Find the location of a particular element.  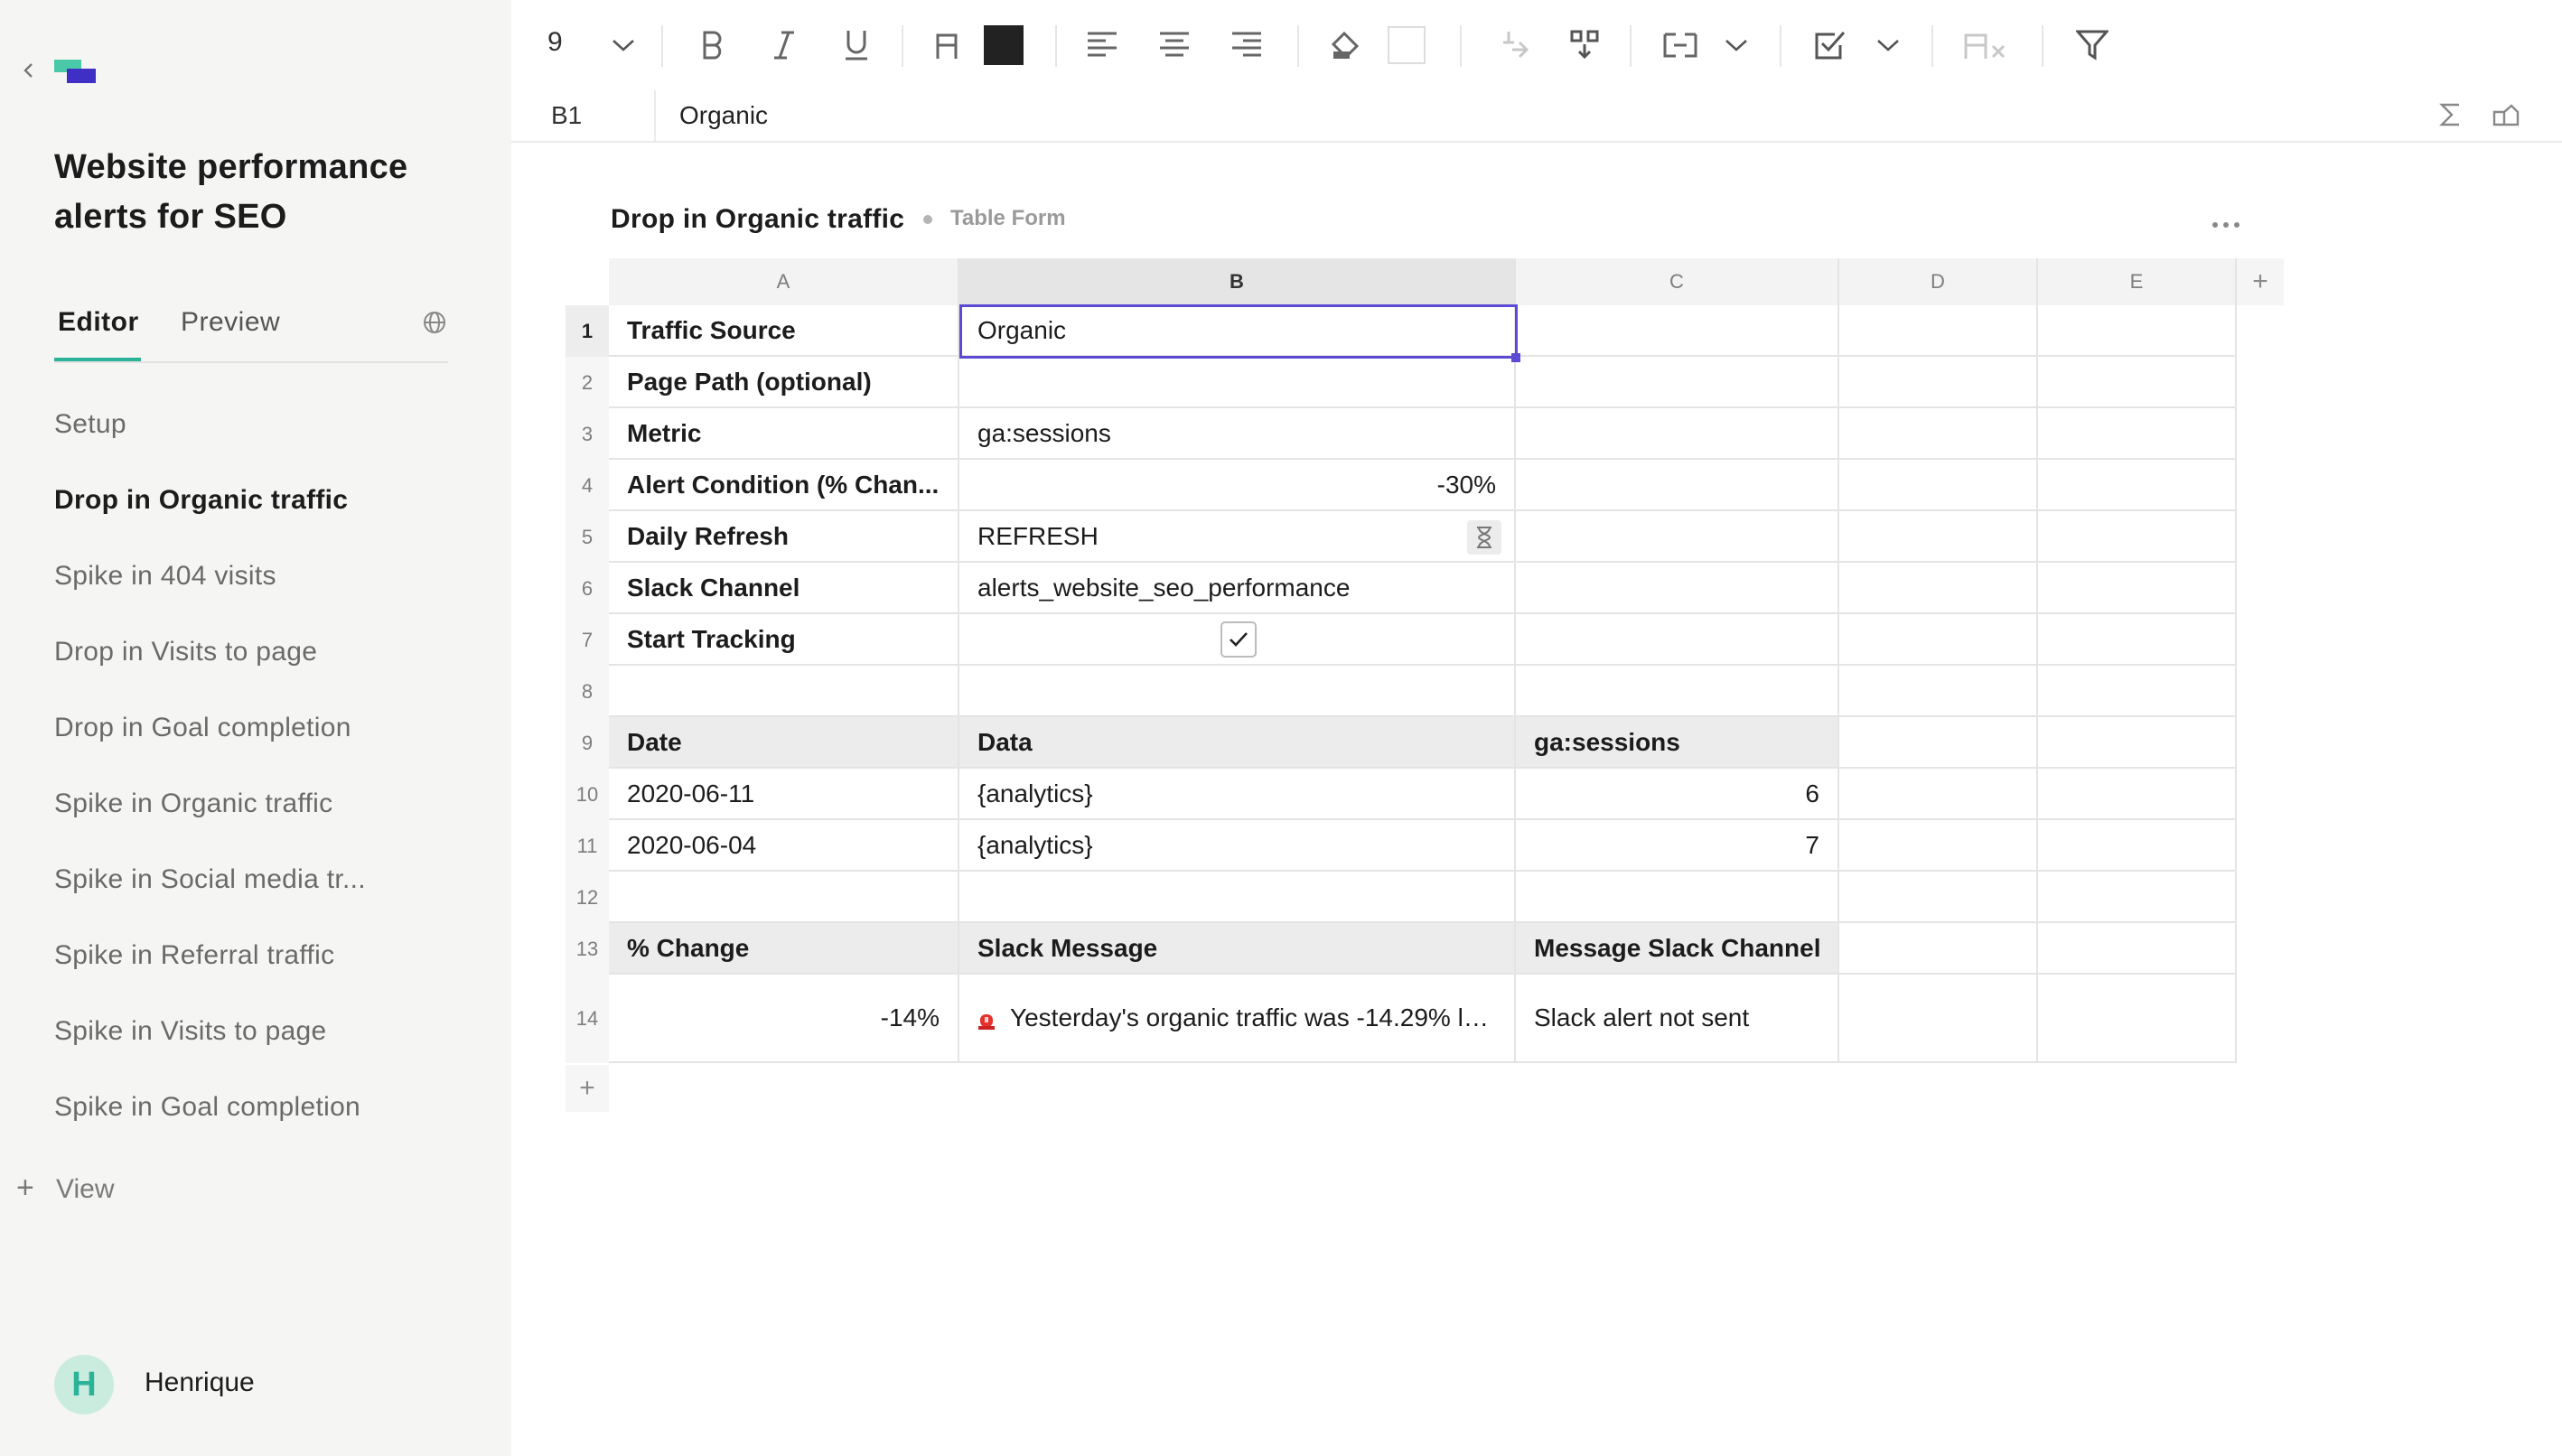

cell-b4: -30% is located at coordinates (1237, 486).